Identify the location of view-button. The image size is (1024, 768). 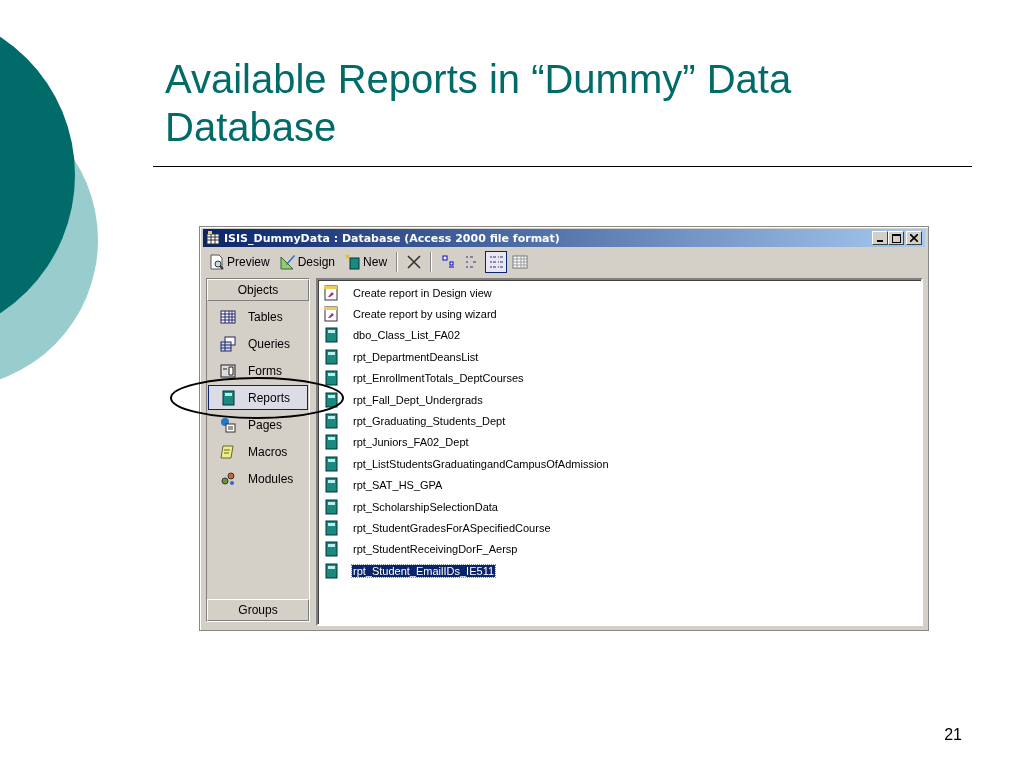
(496, 262).